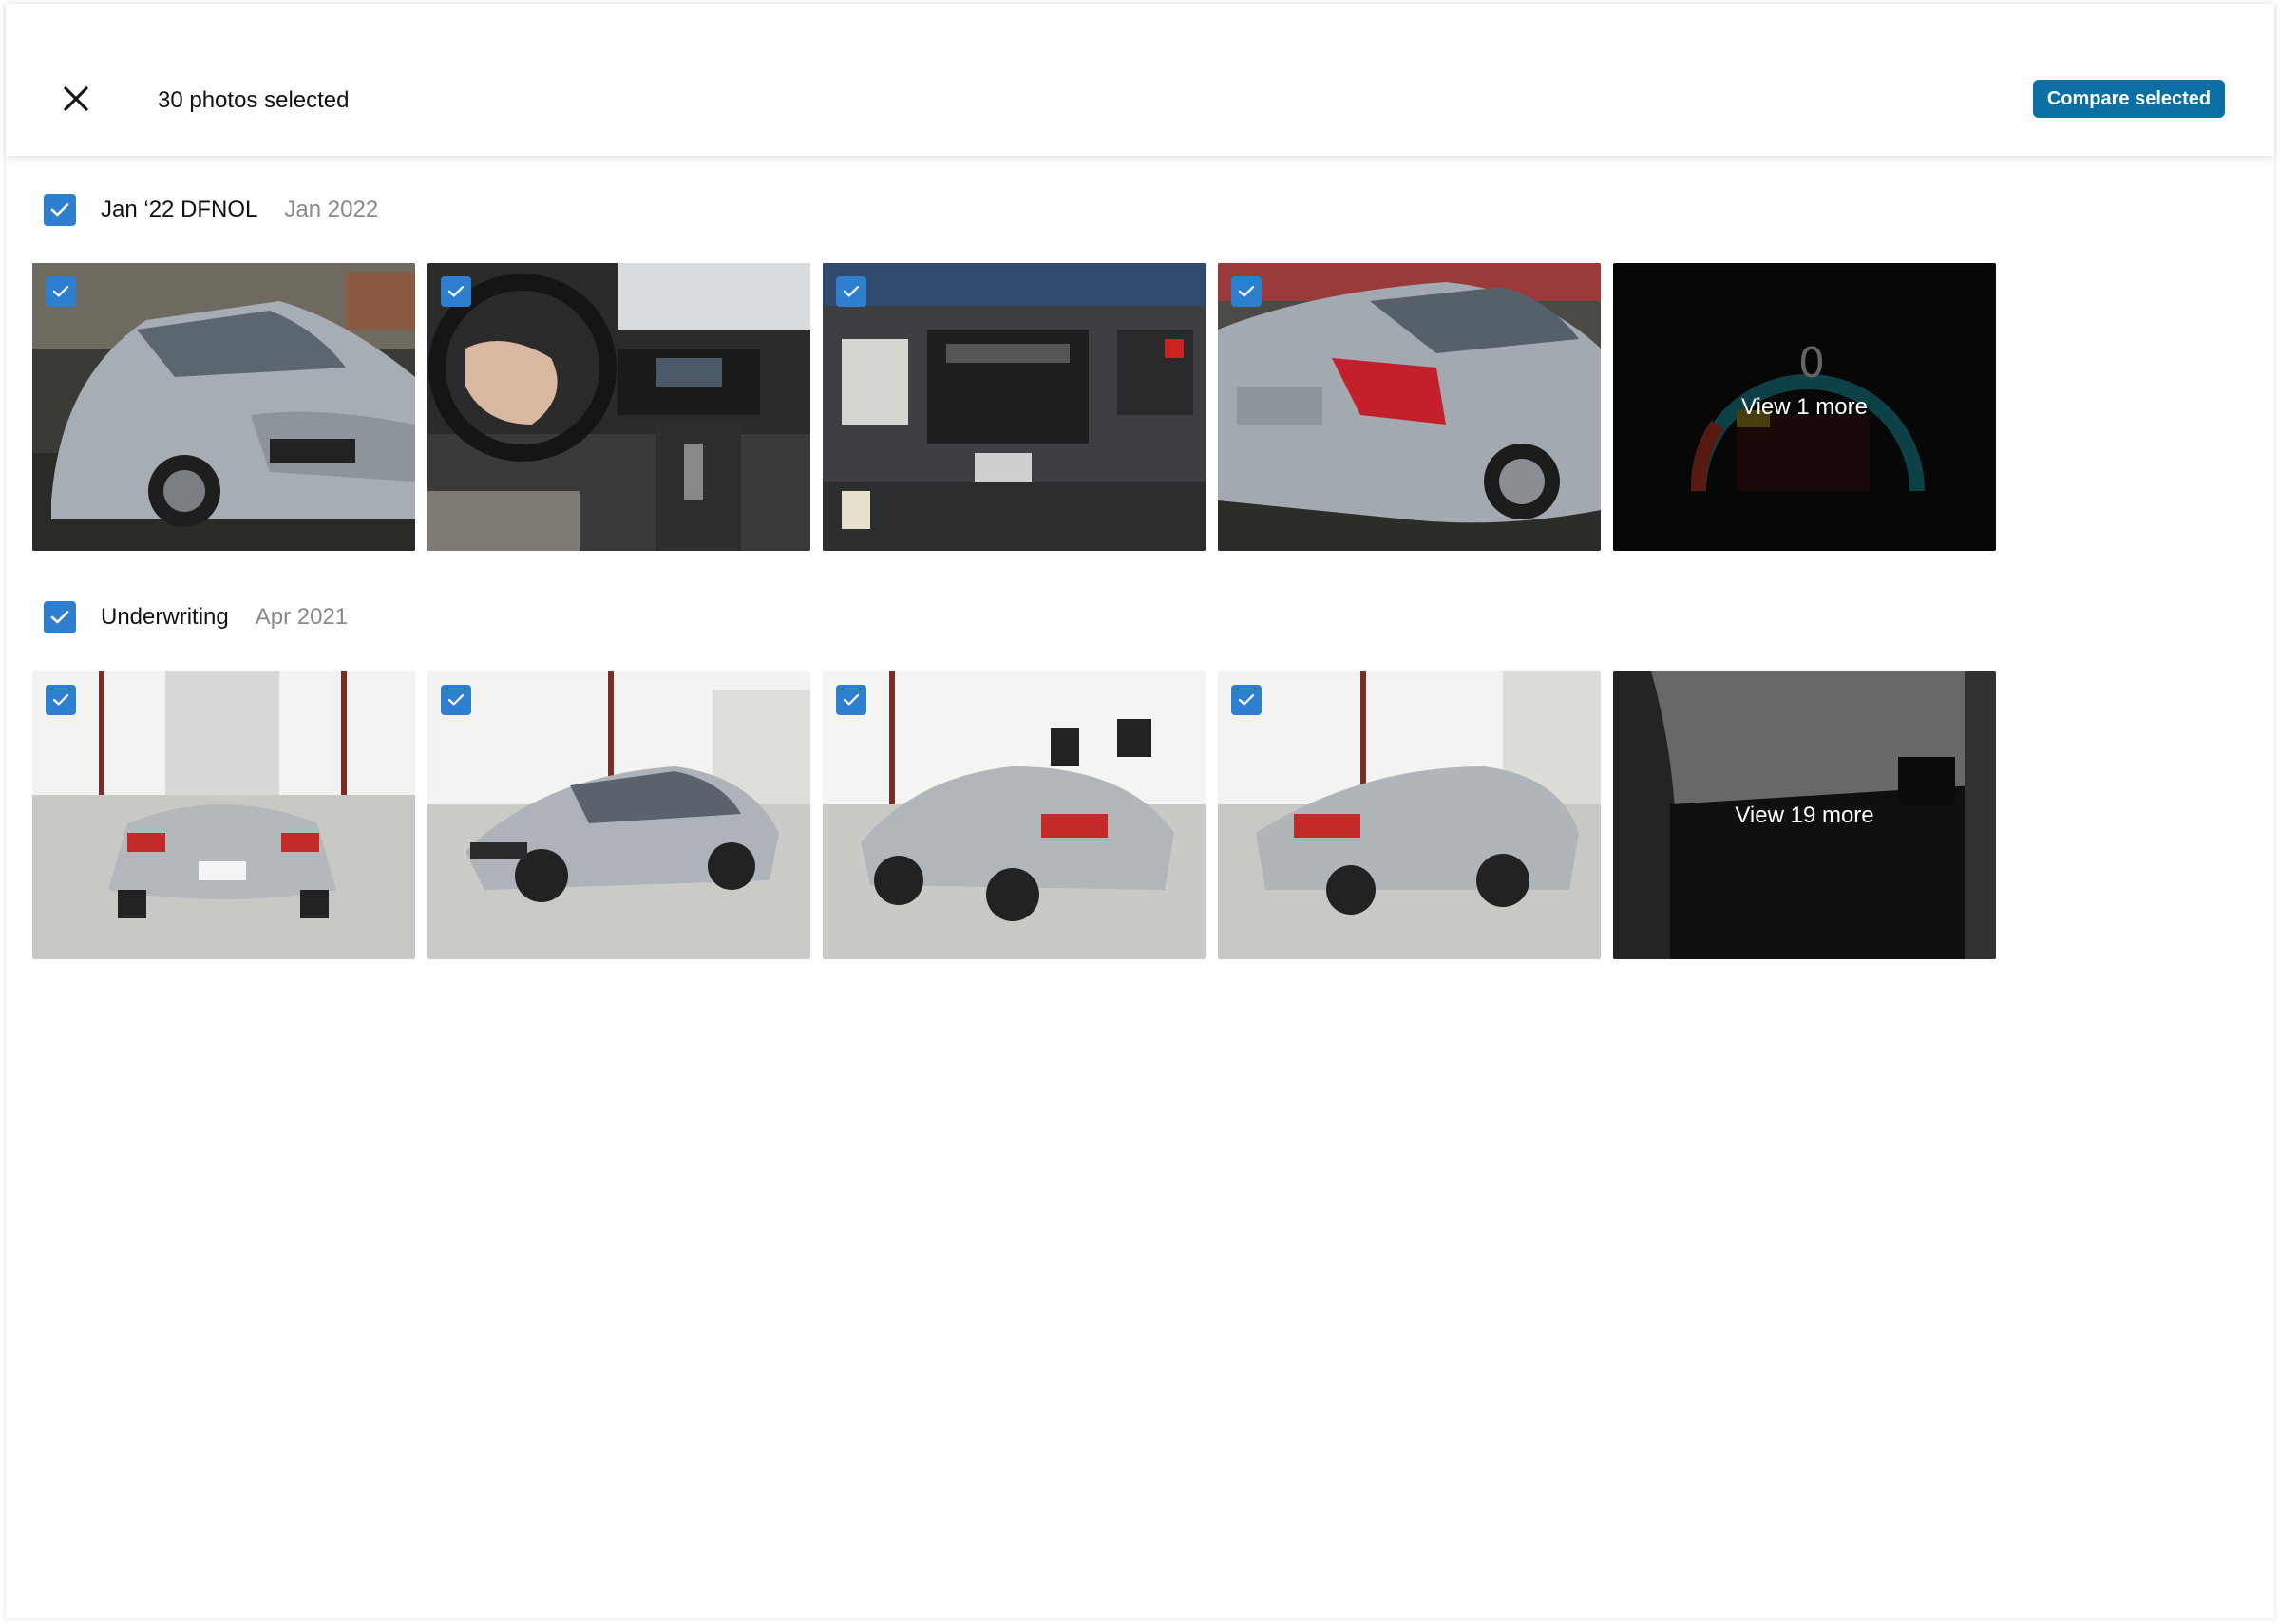  I want to click on photo-tile-rear-three-quarter-left, so click(1014, 815).